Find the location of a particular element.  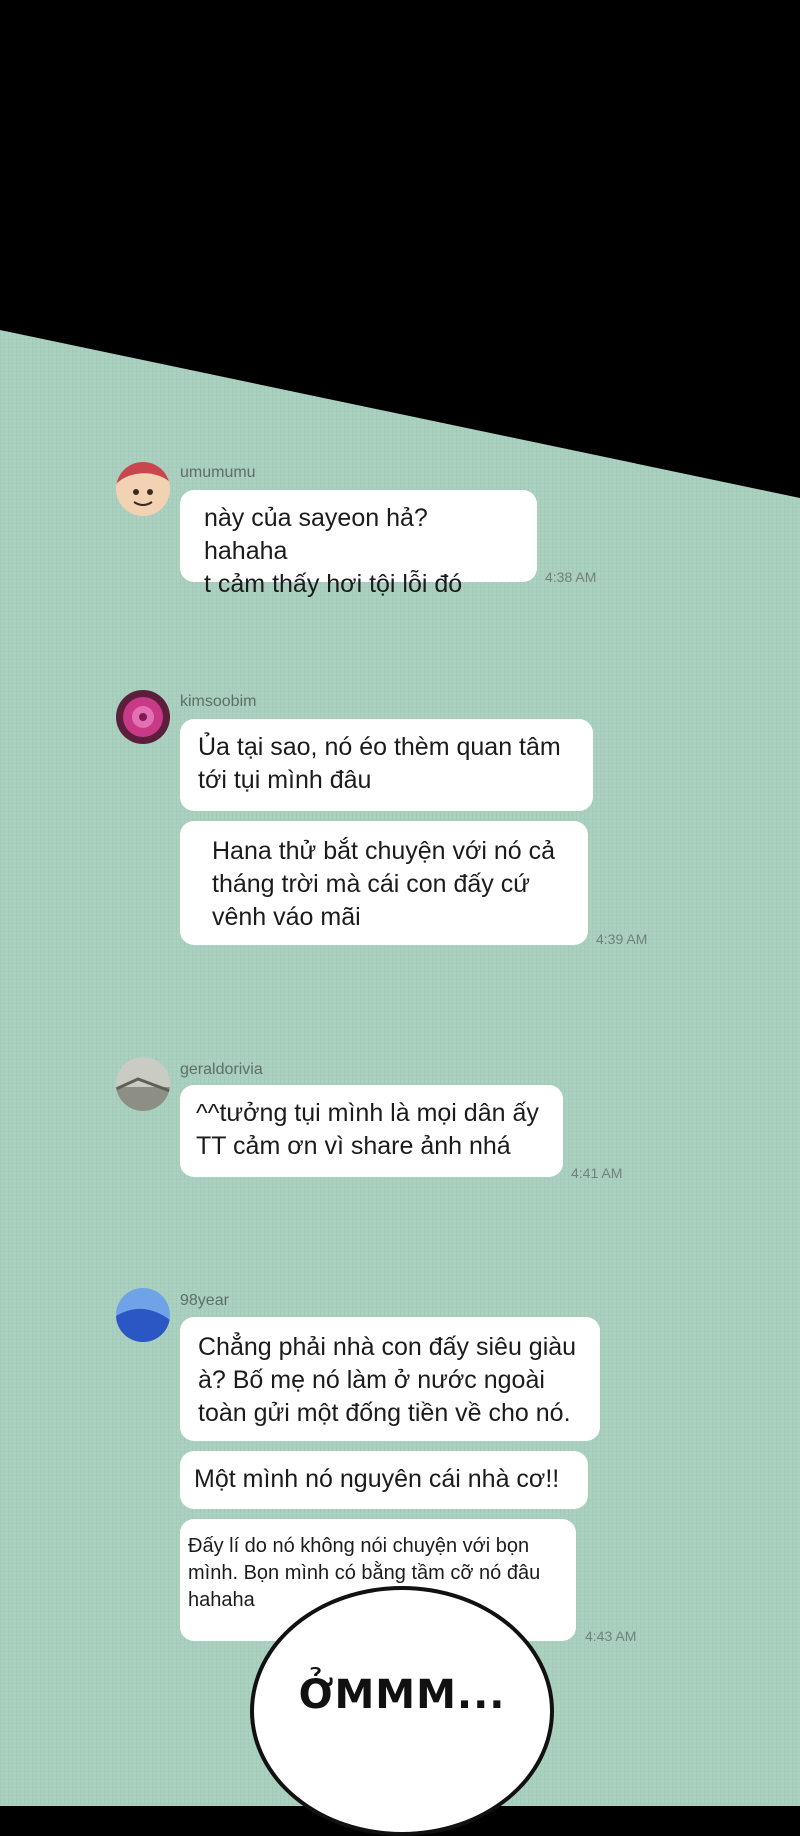

message-time: 4:38 AM is located at coordinates (571, 577).